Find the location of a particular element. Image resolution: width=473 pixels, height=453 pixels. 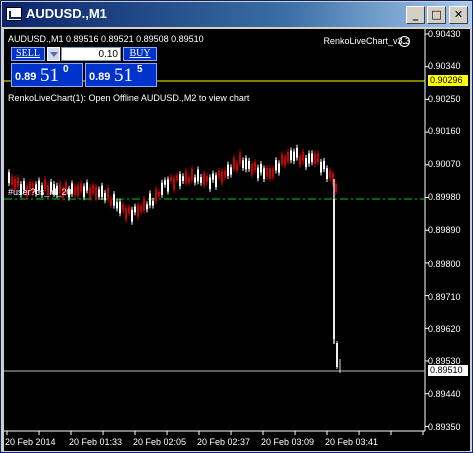

buy-price-prefix: 0.89 is located at coordinates (100, 77).